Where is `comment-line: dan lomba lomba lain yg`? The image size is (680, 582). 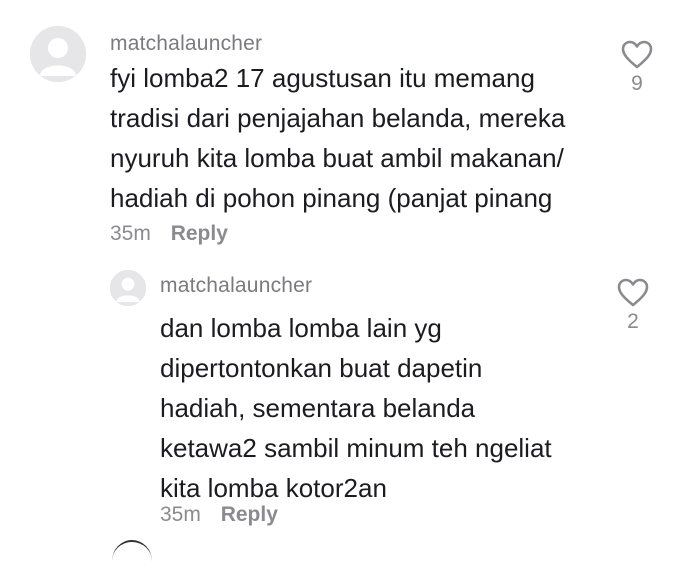 comment-line: dan lomba lomba lain yg is located at coordinates (301, 328).